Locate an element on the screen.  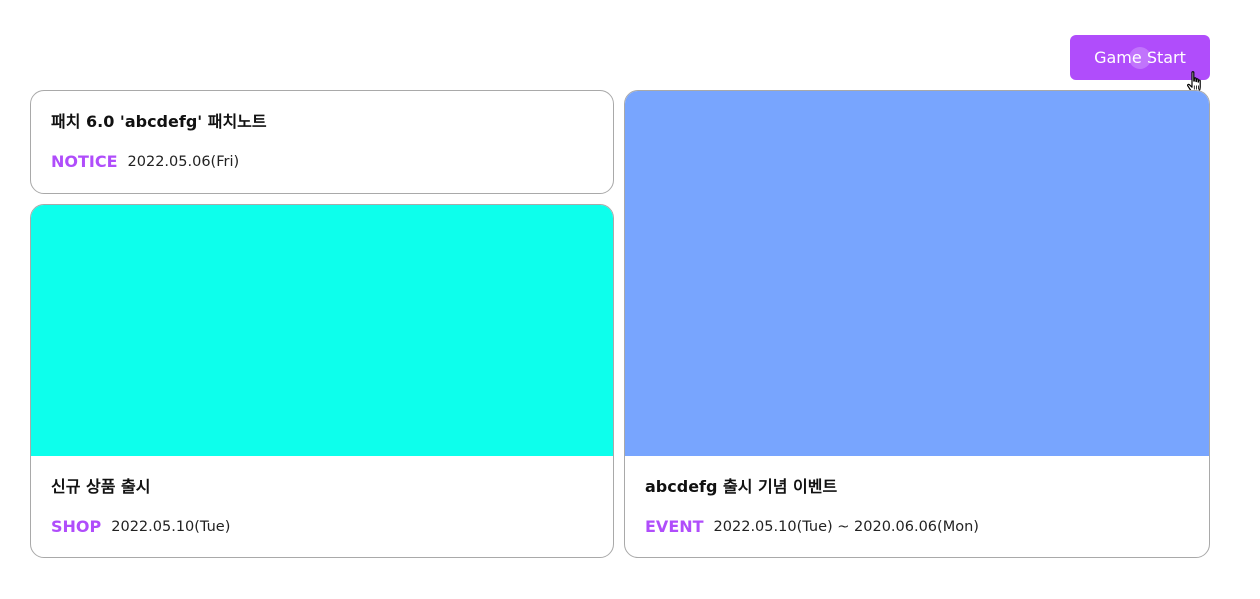
card-meta: EVENT 2022.05.10(Tue) ~ 2020.06.06(Mon) is located at coordinates (917, 527).